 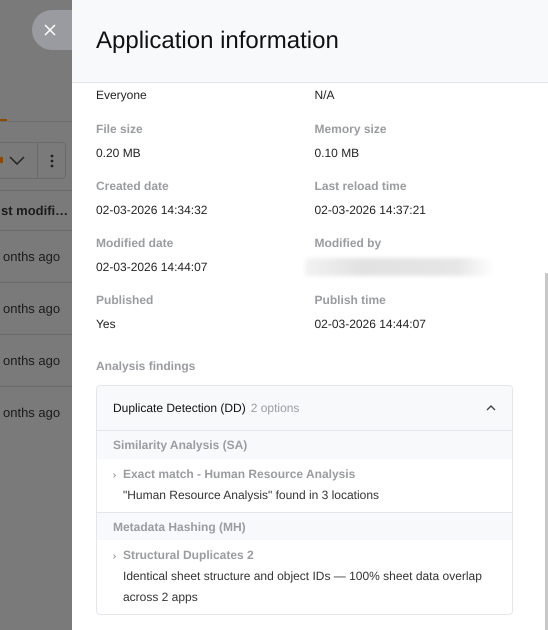 I want to click on group-heading: Similarity Analysis (SA), so click(x=180, y=445).